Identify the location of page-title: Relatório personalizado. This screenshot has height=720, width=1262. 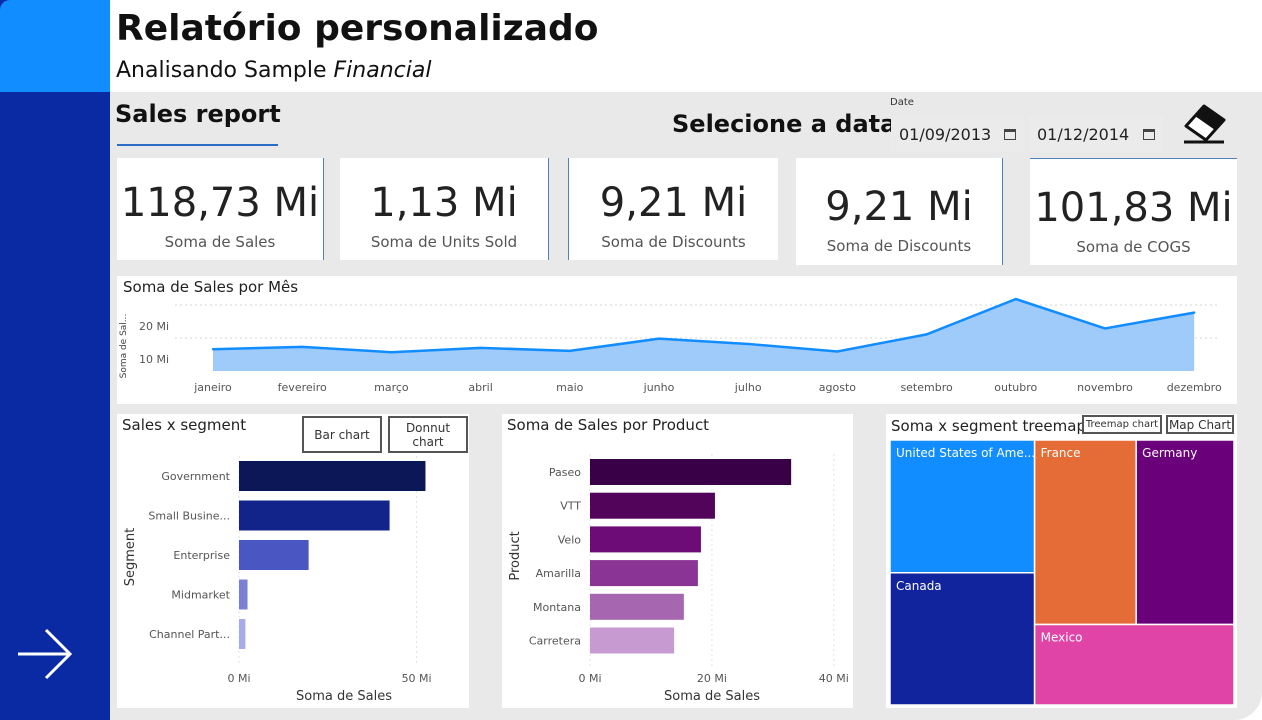
(357, 28).